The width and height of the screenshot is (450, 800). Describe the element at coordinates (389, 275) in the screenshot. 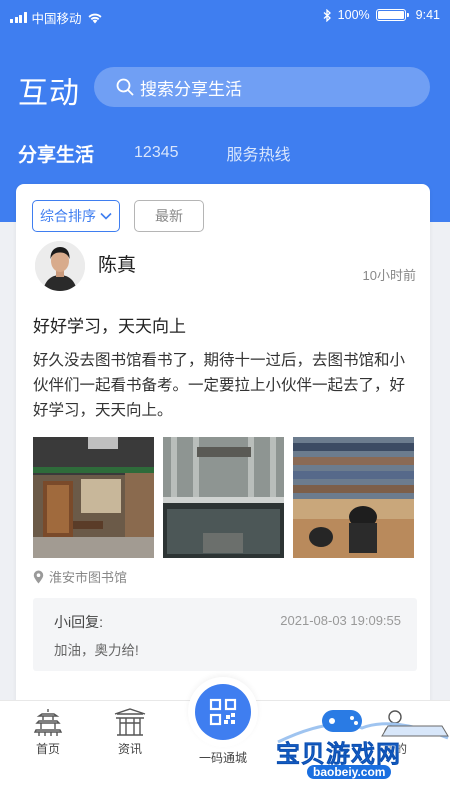

I see `post-time: 10小时前` at that location.